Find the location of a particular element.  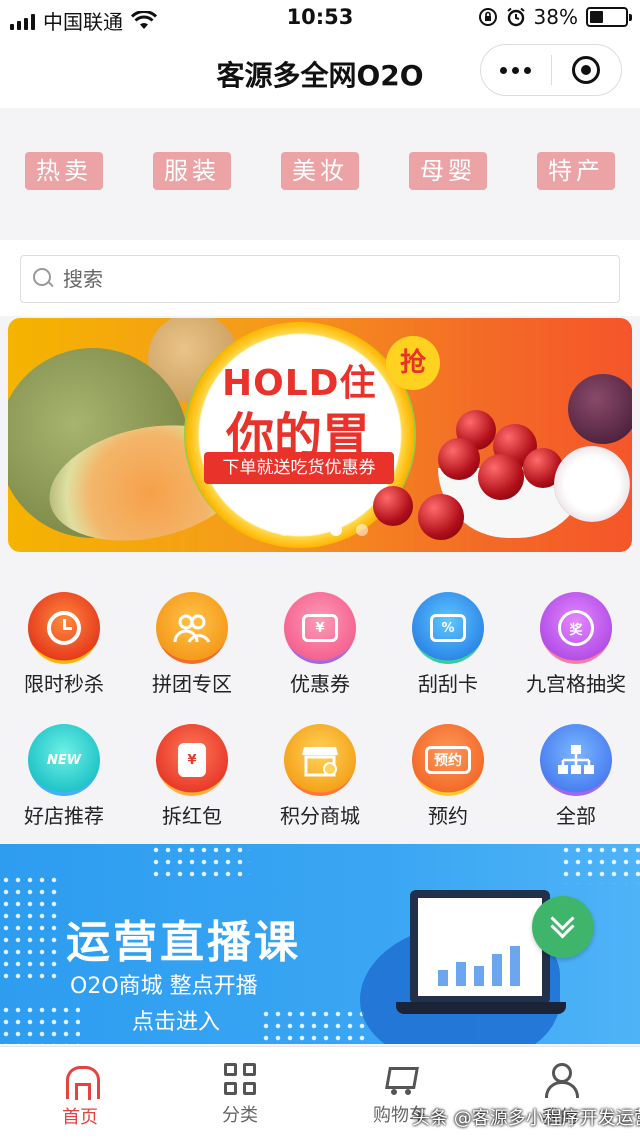

mini-program-capsule is located at coordinates (551, 70).